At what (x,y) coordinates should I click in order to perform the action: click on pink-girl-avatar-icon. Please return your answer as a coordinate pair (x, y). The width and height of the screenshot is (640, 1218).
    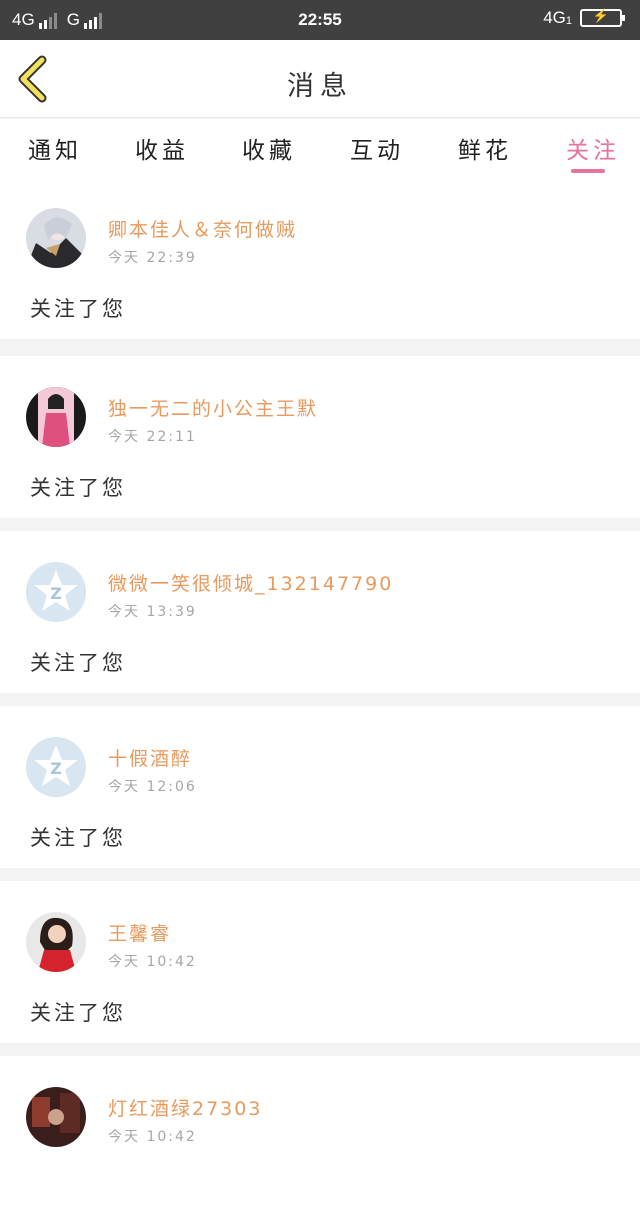
    Looking at the image, I should click on (56, 417).